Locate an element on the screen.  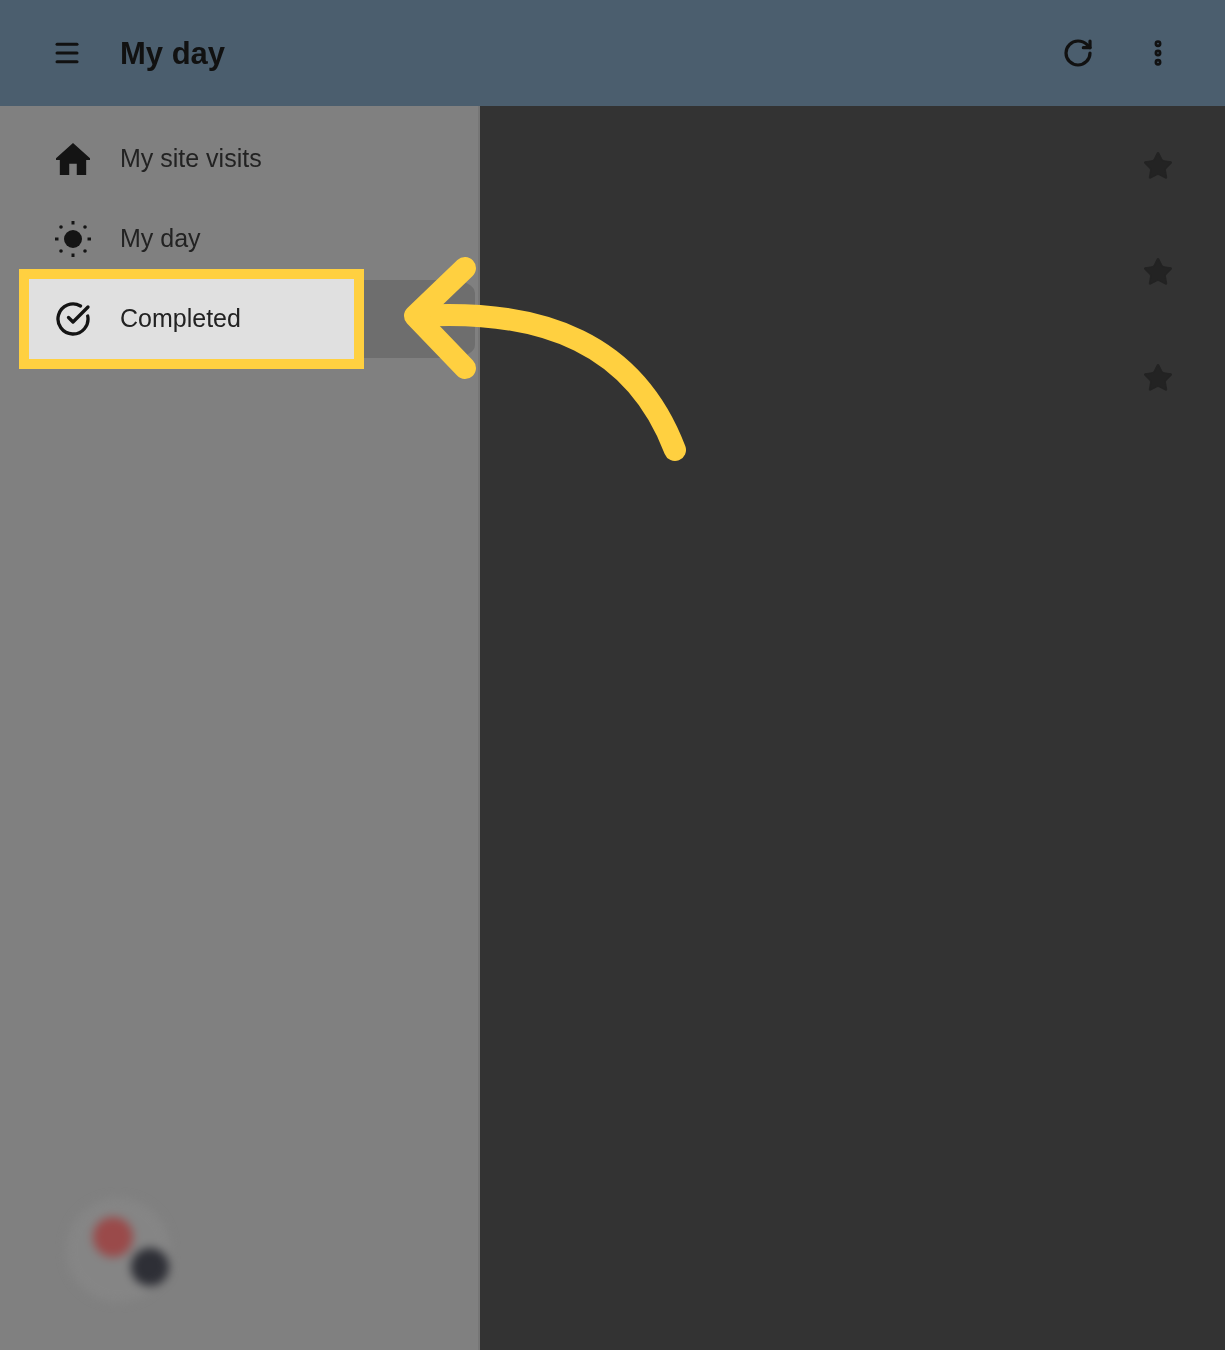
sidebar-item: My site visits is located at coordinates (237, 159).